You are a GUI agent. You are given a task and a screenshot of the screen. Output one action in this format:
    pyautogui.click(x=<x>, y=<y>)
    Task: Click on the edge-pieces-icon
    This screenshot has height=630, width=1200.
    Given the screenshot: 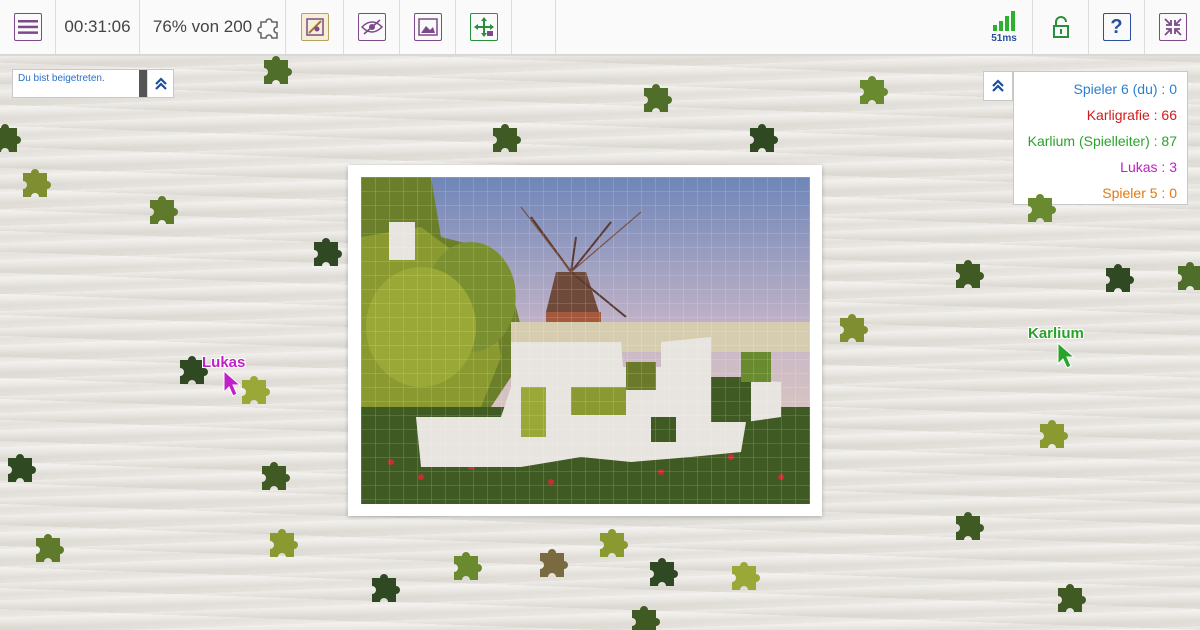 What is the action you would take?
    pyautogui.click(x=314, y=27)
    